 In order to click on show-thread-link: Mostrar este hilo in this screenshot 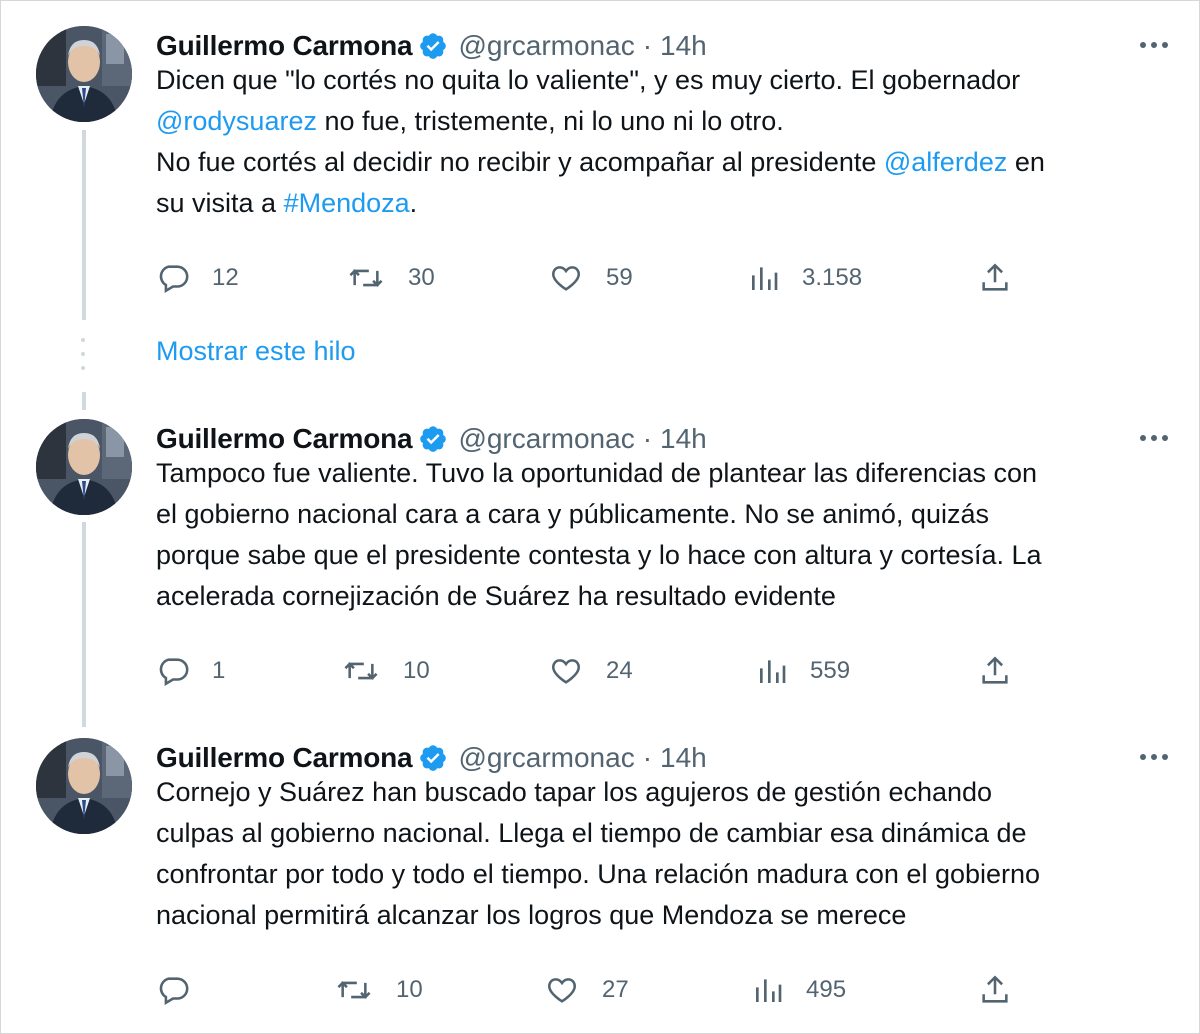, I will do `click(256, 351)`.